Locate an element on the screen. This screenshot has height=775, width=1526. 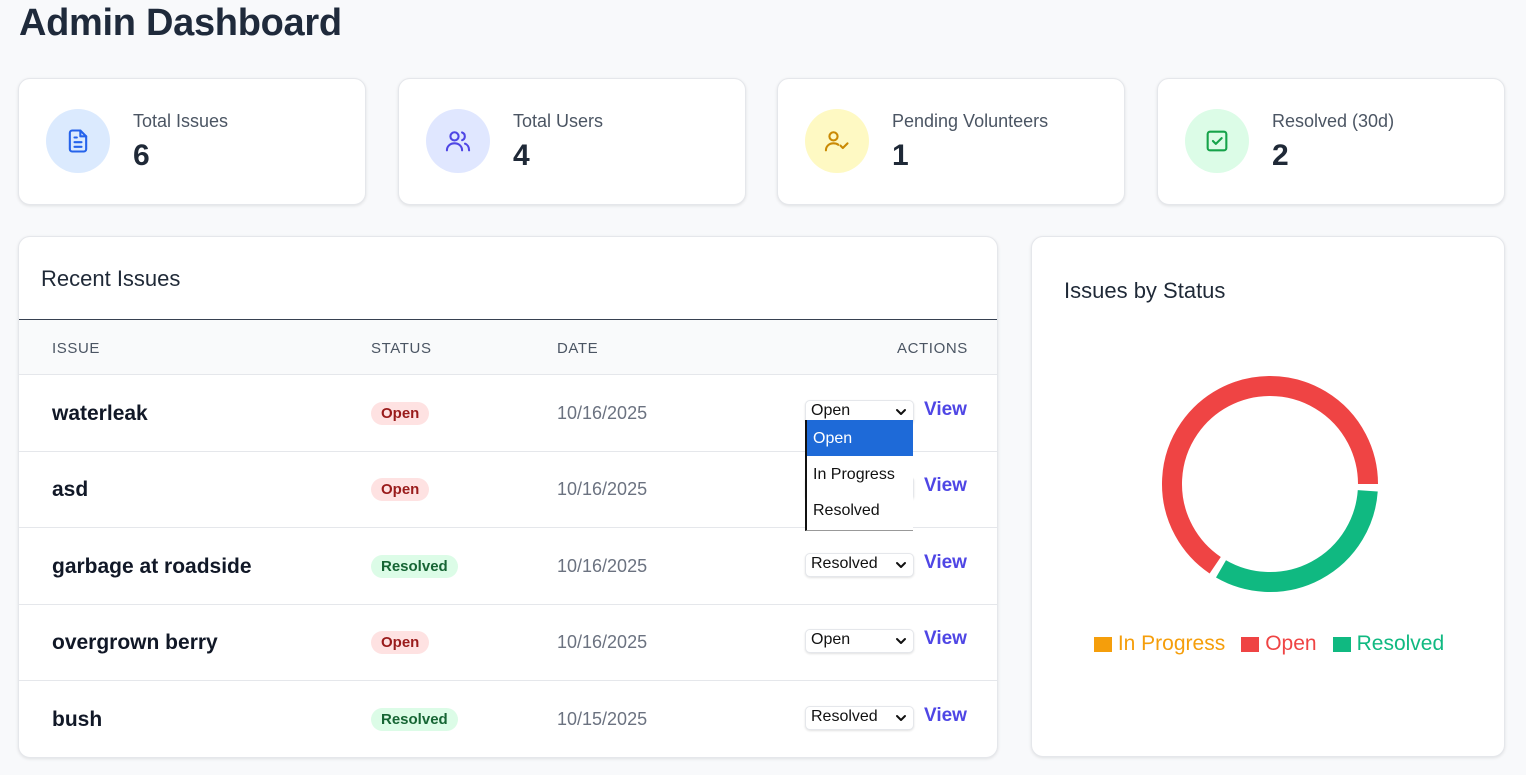
issue-date: 10/15/2025 is located at coordinates (602, 719).